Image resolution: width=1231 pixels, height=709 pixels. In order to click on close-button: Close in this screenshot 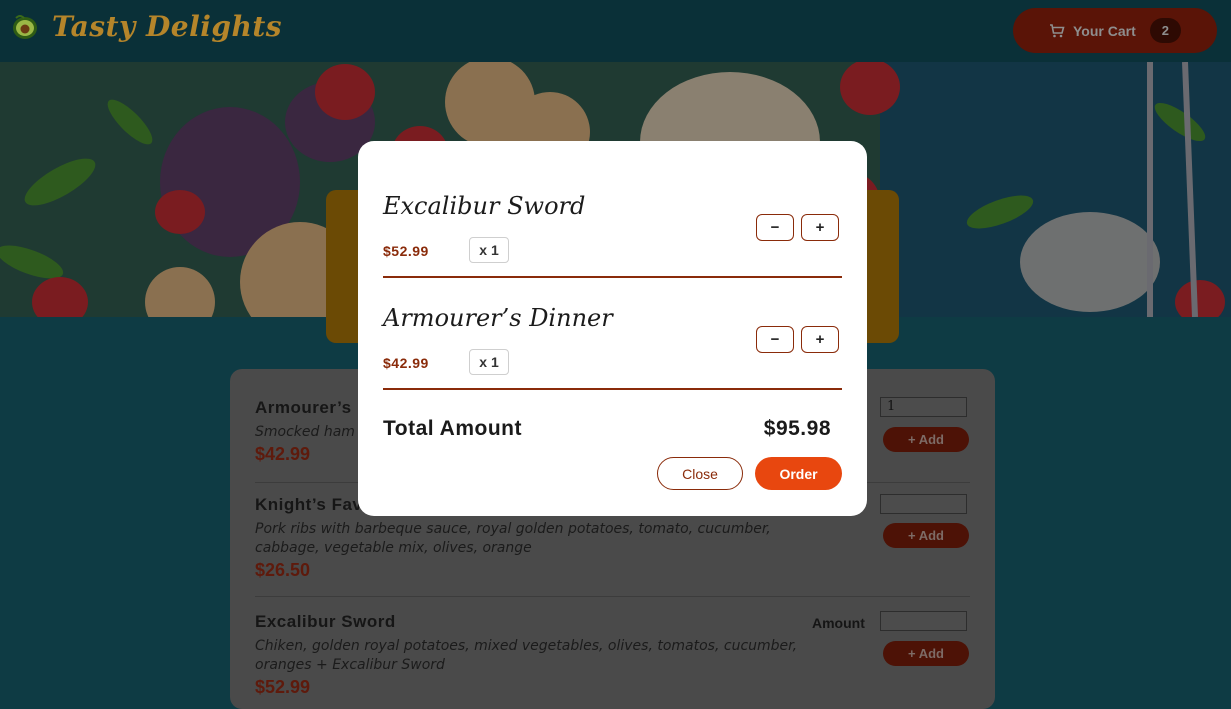, I will do `click(700, 473)`.